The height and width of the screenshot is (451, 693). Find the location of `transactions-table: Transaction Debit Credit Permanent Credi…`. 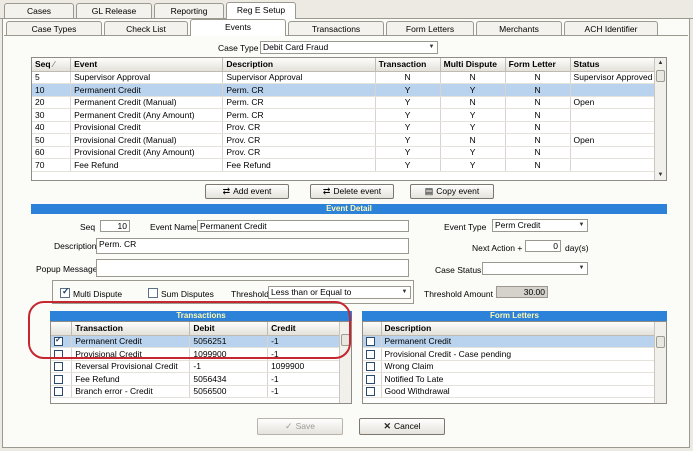

transactions-table: Transaction Debit Credit Permanent Credi… is located at coordinates (201, 362).